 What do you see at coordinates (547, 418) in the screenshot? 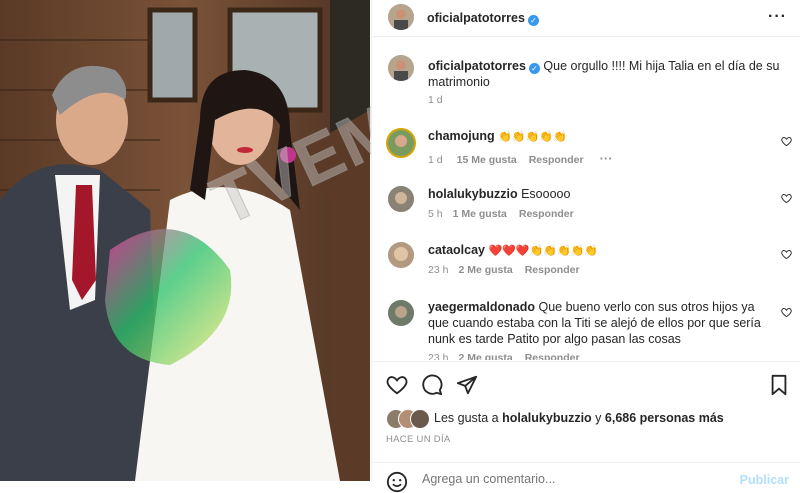
I see `likes-user: holalukybuzzio` at bounding box center [547, 418].